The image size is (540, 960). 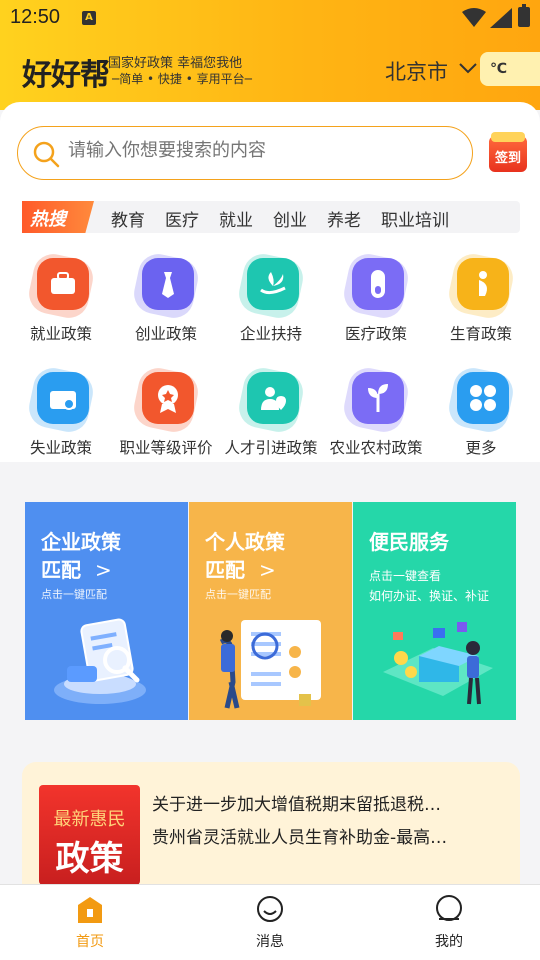 I want to click on status-bar: 12:50 A, so click(x=270, y=18).